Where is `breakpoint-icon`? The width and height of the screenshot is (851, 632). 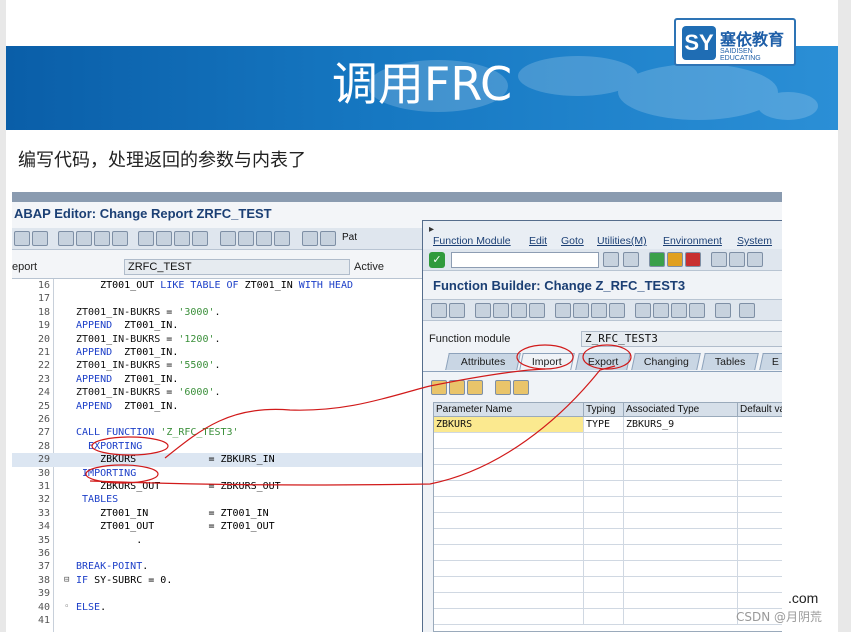
breakpoint-icon is located at coordinates (228, 238).